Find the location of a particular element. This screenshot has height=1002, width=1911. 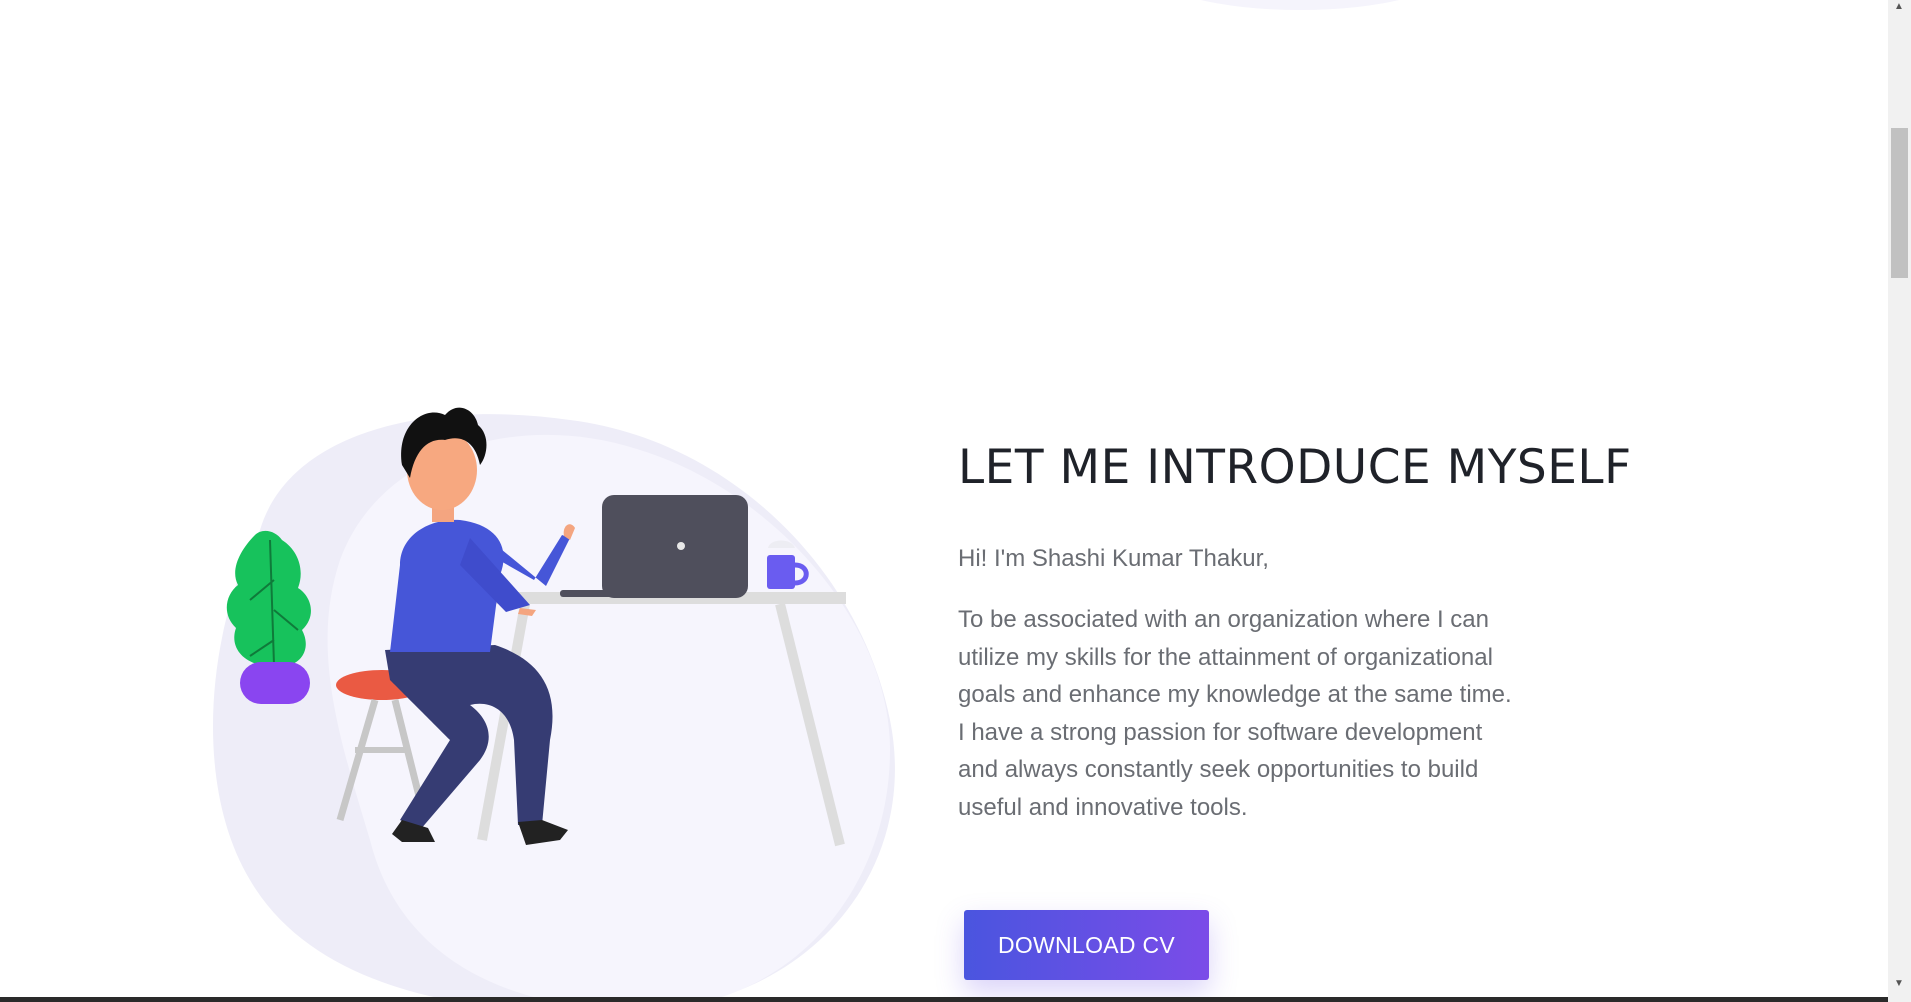

vertical-scrollbar: ▲ ▼ is located at coordinates (1899, 501).